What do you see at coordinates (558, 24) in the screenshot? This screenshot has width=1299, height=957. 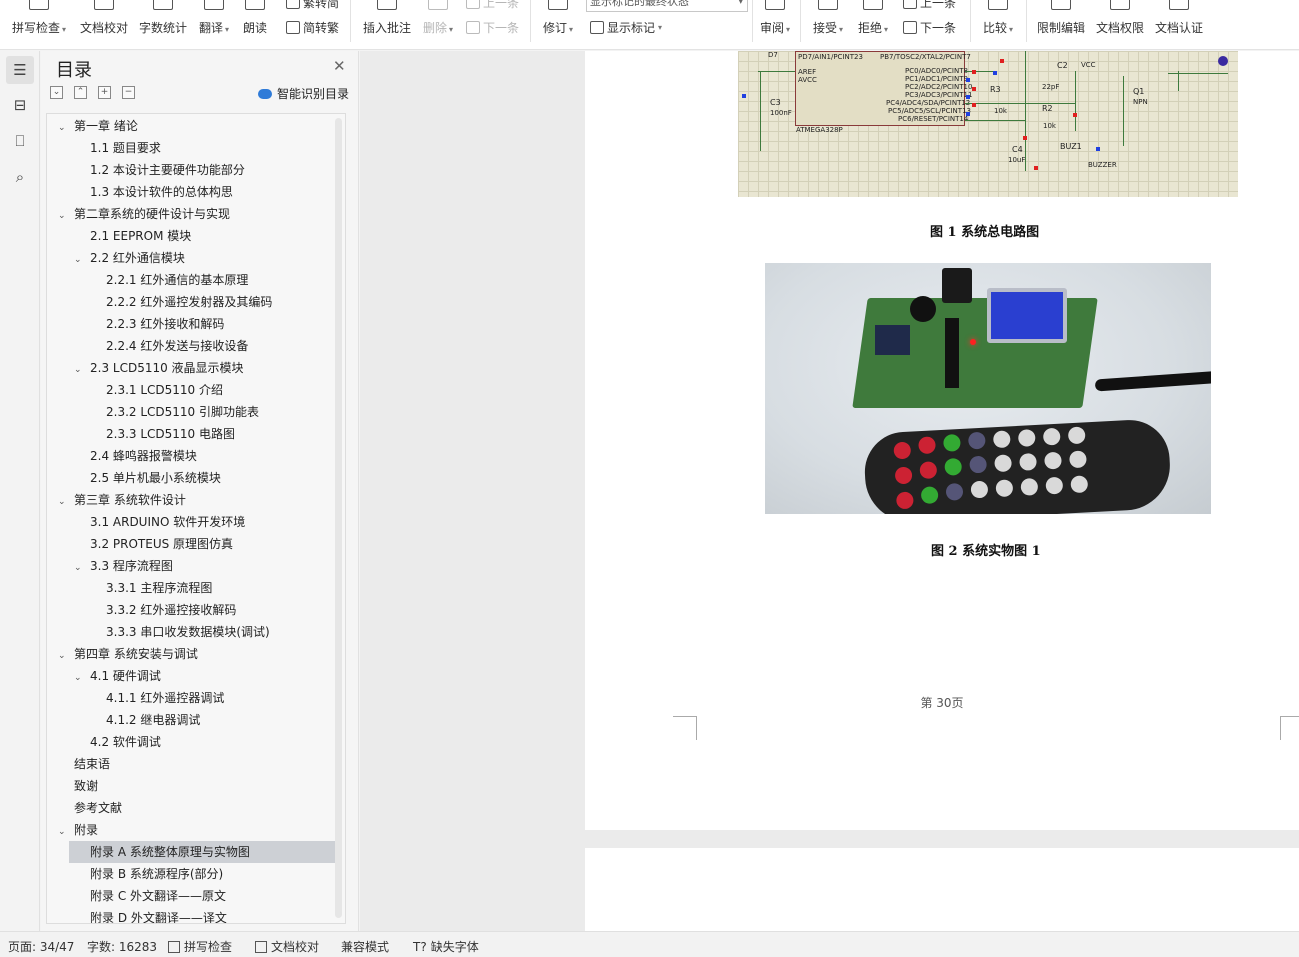 I see `revise-button: 修订 ▾` at bounding box center [558, 24].